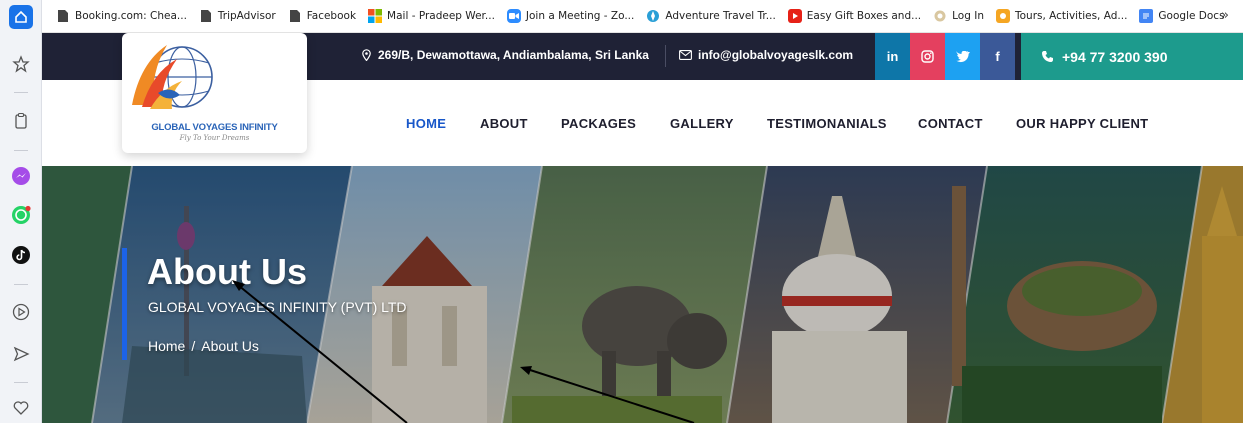 The image size is (1243, 423). I want to click on nav-our-happy-client: OUR HAPPY CLIENT, so click(1082, 123).